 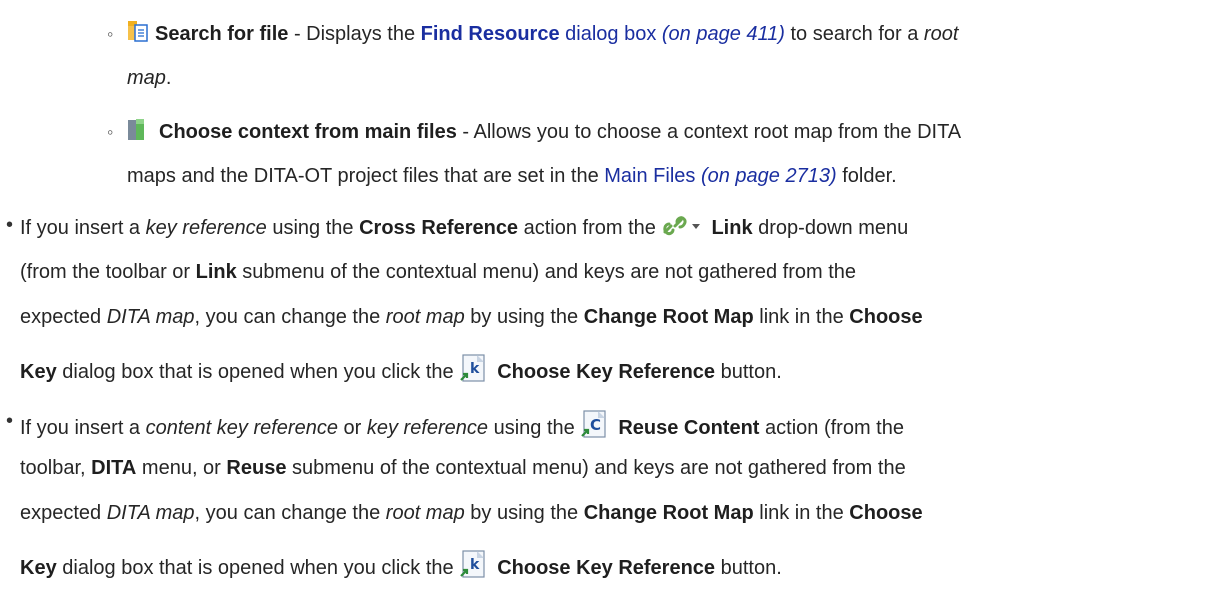 What do you see at coordinates (723, 34) in the screenshot?
I see `page-ref-link: (on page 411)` at bounding box center [723, 34].